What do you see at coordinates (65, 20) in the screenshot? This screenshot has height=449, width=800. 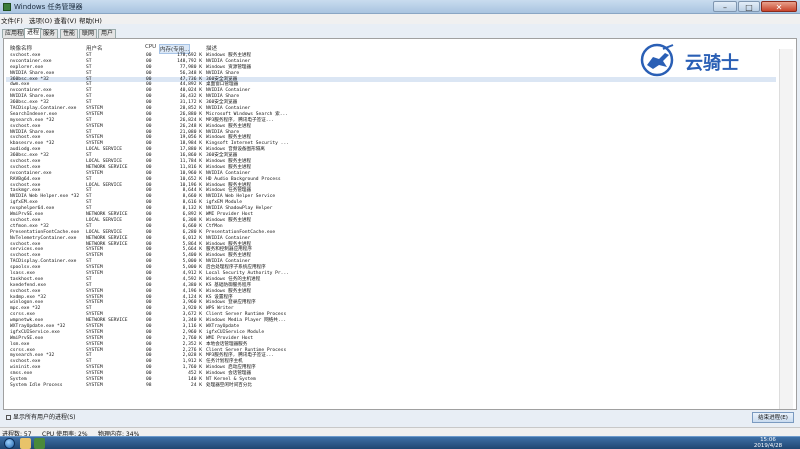 I see `menu-view: 查看(V)` at bounding box center [65, 20].